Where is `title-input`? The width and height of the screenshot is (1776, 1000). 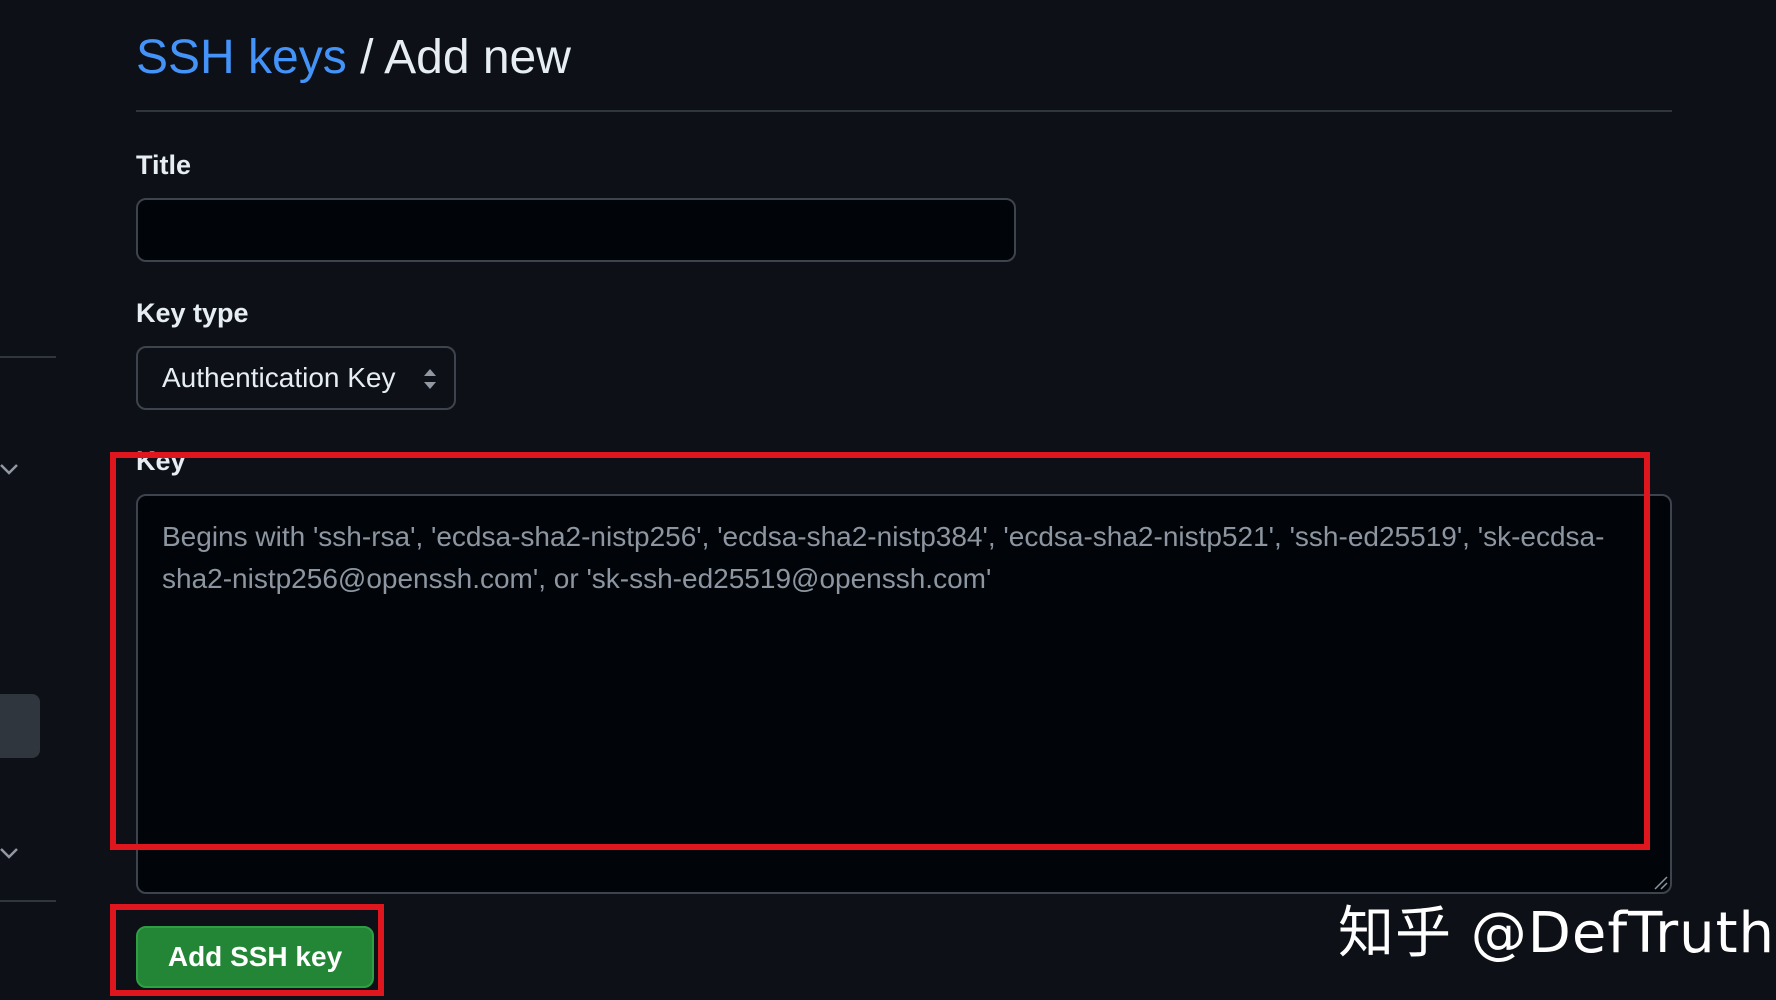
title-input is located at coordinates (576, 230).